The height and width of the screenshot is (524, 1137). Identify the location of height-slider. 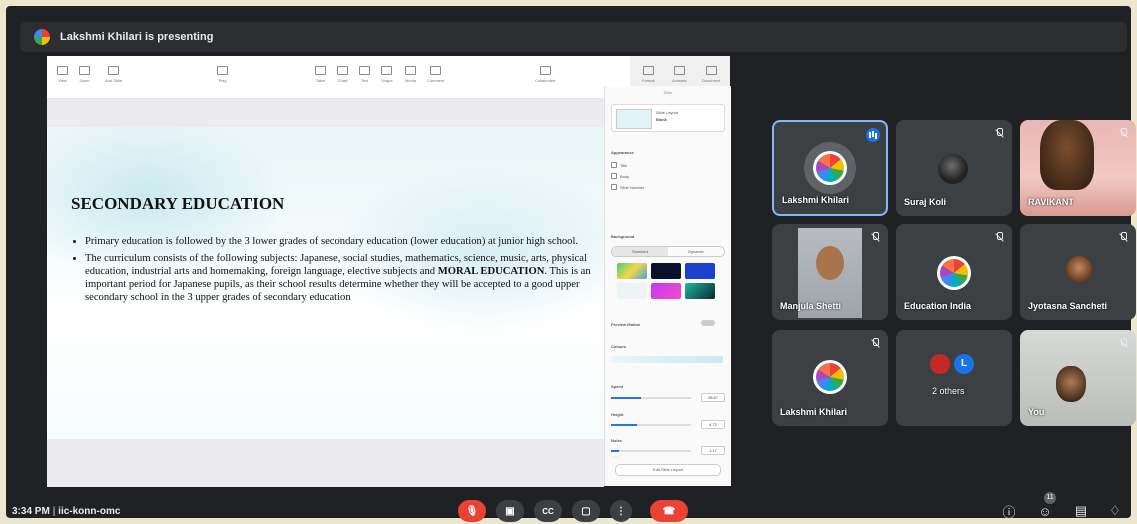
(651, 425).